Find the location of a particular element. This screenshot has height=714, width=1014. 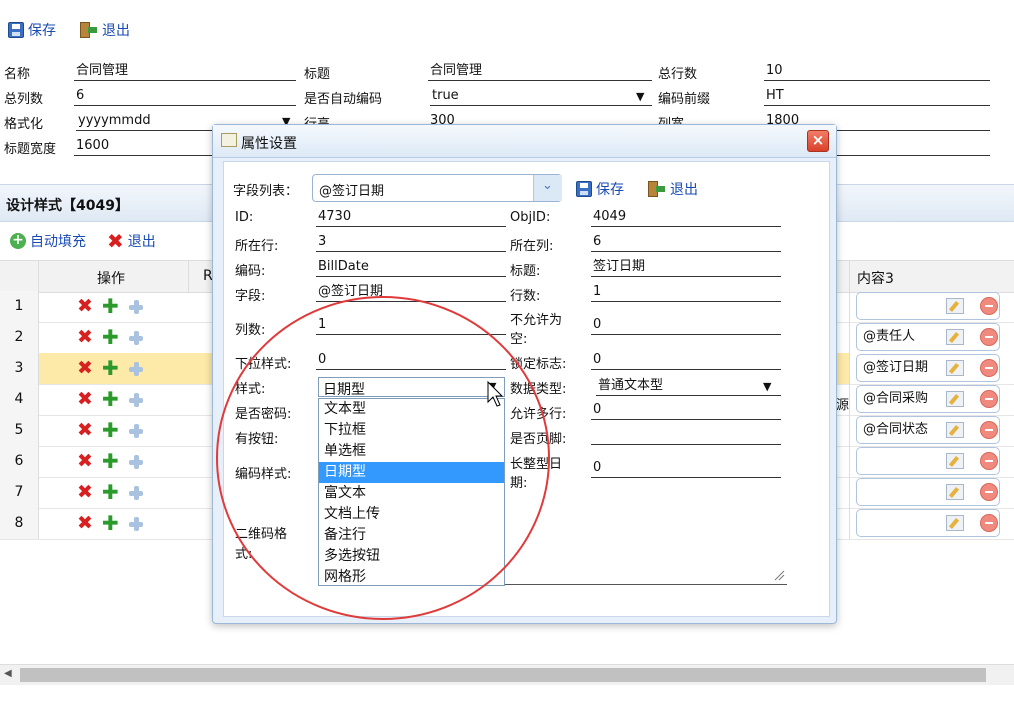

chevron-down-icon: ⌄ is located at coordinates (547, 188).